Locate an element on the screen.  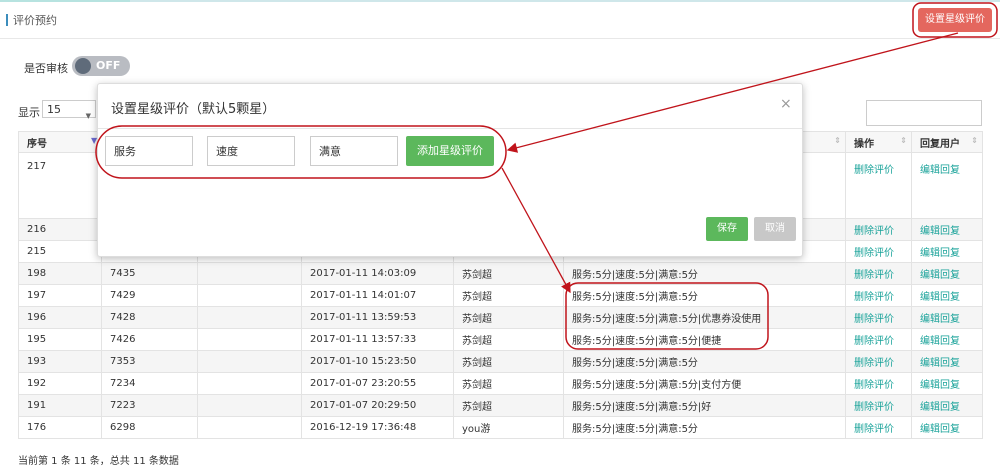
modal-title: 设置星级评价（默认5颗星） is located at coordinates (193, 109).